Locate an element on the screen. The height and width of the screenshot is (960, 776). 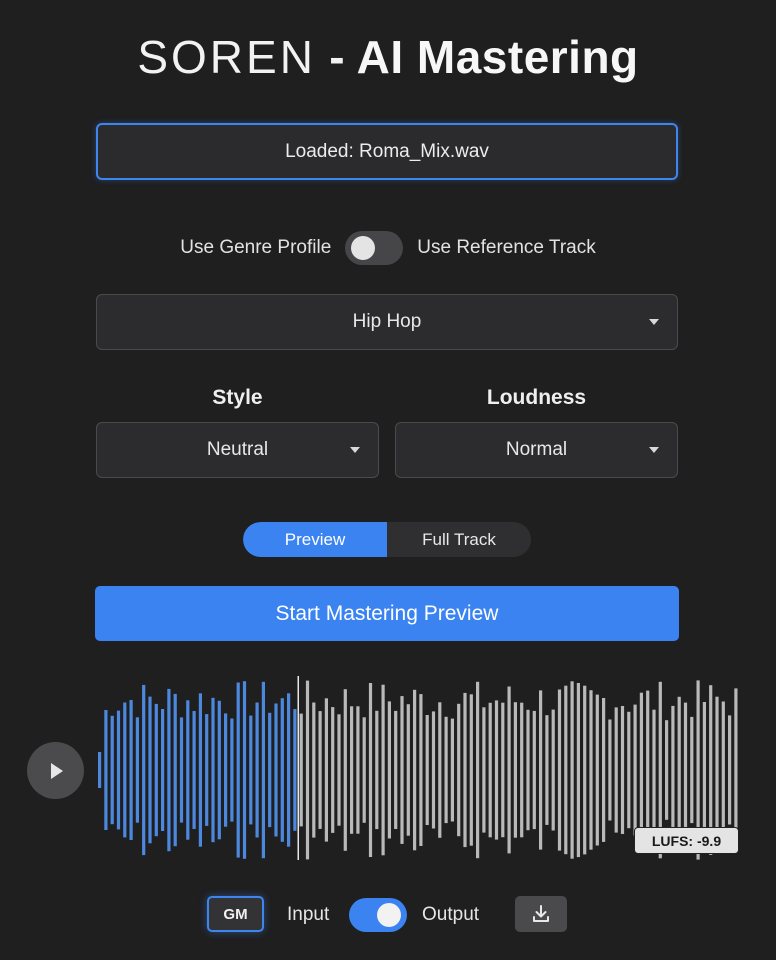
gain-match-button: GM is located at coordinates (235, 914).